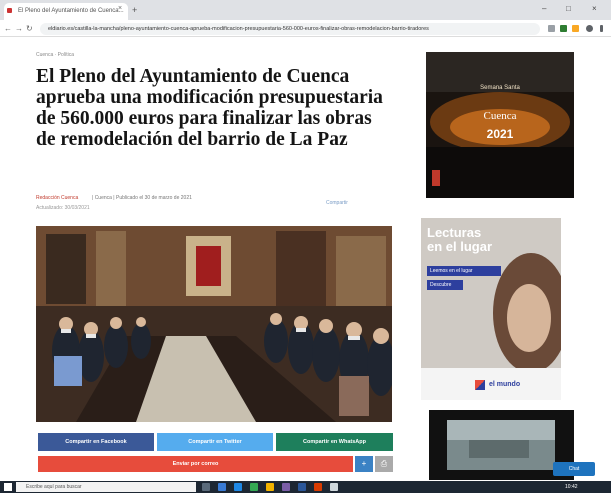 The width and height of the screenshot is (611, 493). I want to click on breadcrumb: Cuenca · Política, so click(55, 55).